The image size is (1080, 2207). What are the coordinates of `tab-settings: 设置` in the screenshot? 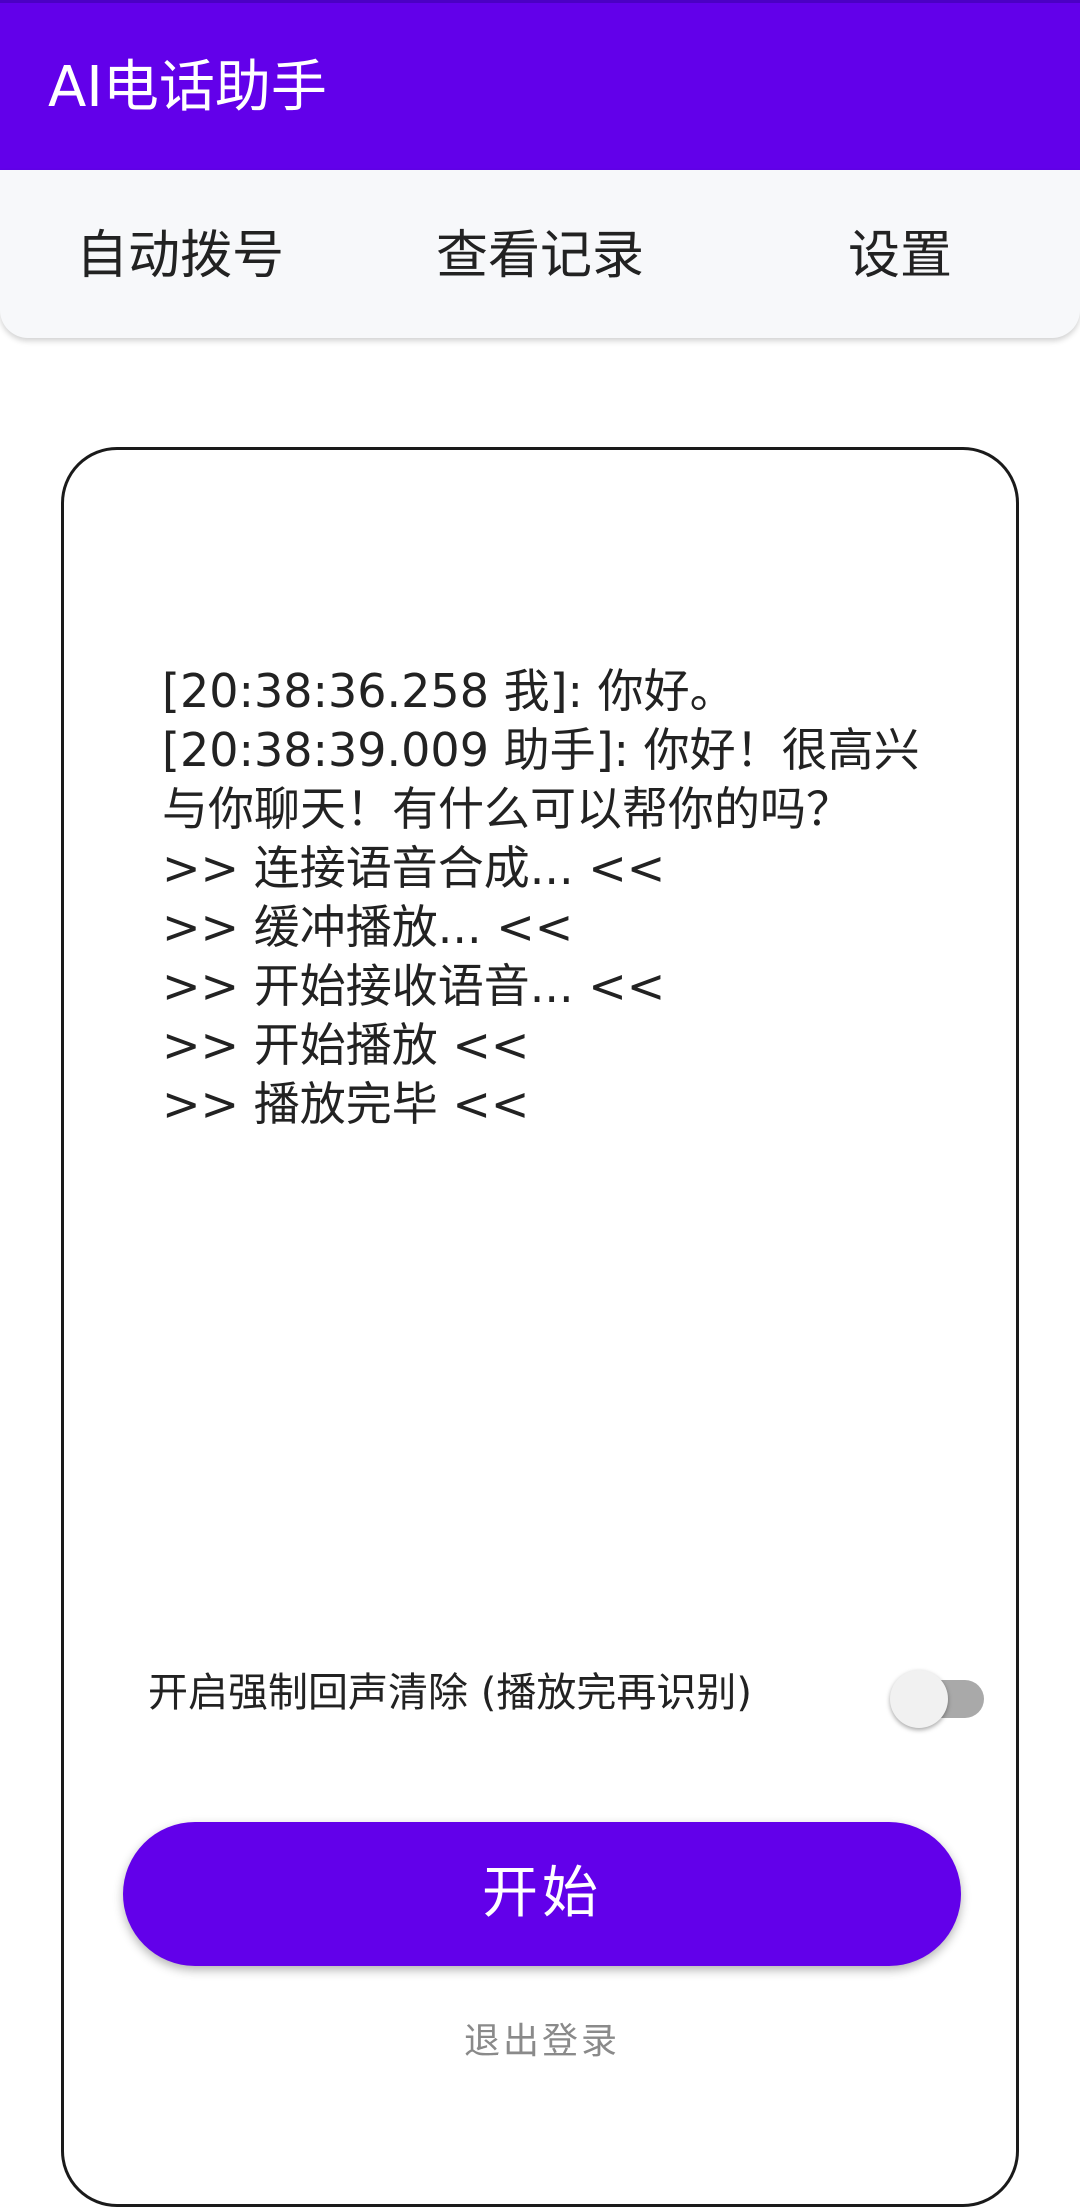 It's located at (900, 256).